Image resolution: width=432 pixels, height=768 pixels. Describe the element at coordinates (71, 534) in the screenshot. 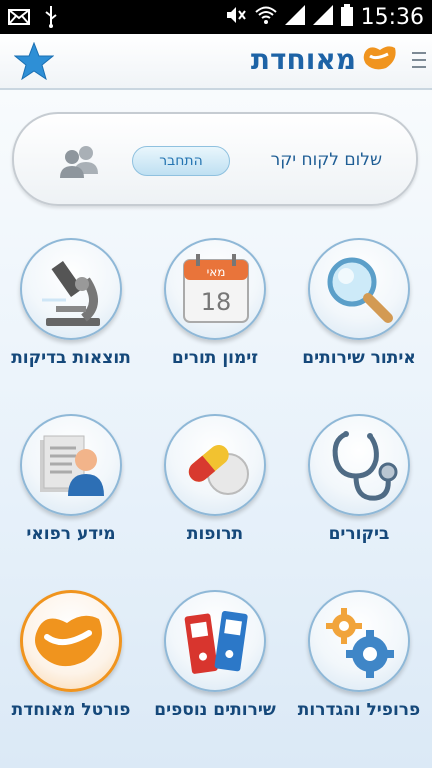

I see `tile-label: מידע רפואי` at that location.